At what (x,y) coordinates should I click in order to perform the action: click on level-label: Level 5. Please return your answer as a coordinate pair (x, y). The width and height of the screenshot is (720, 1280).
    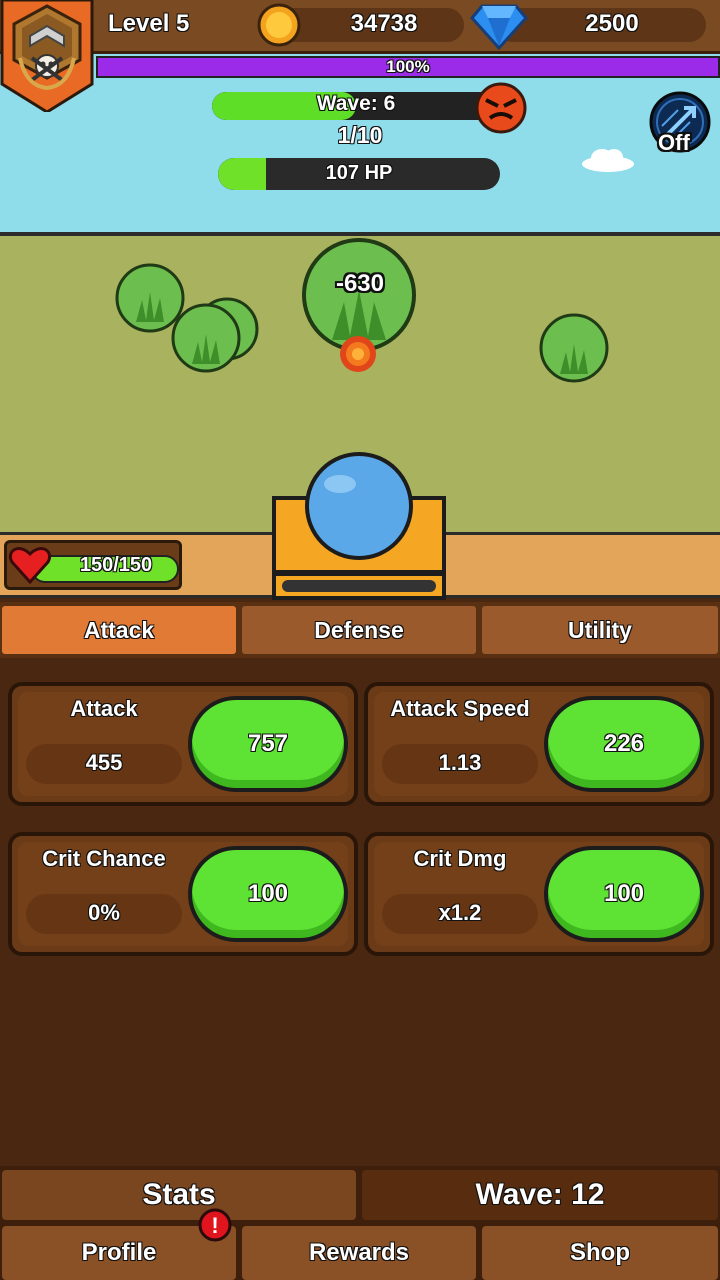
    Looking at the image, I should click on (149, 23).